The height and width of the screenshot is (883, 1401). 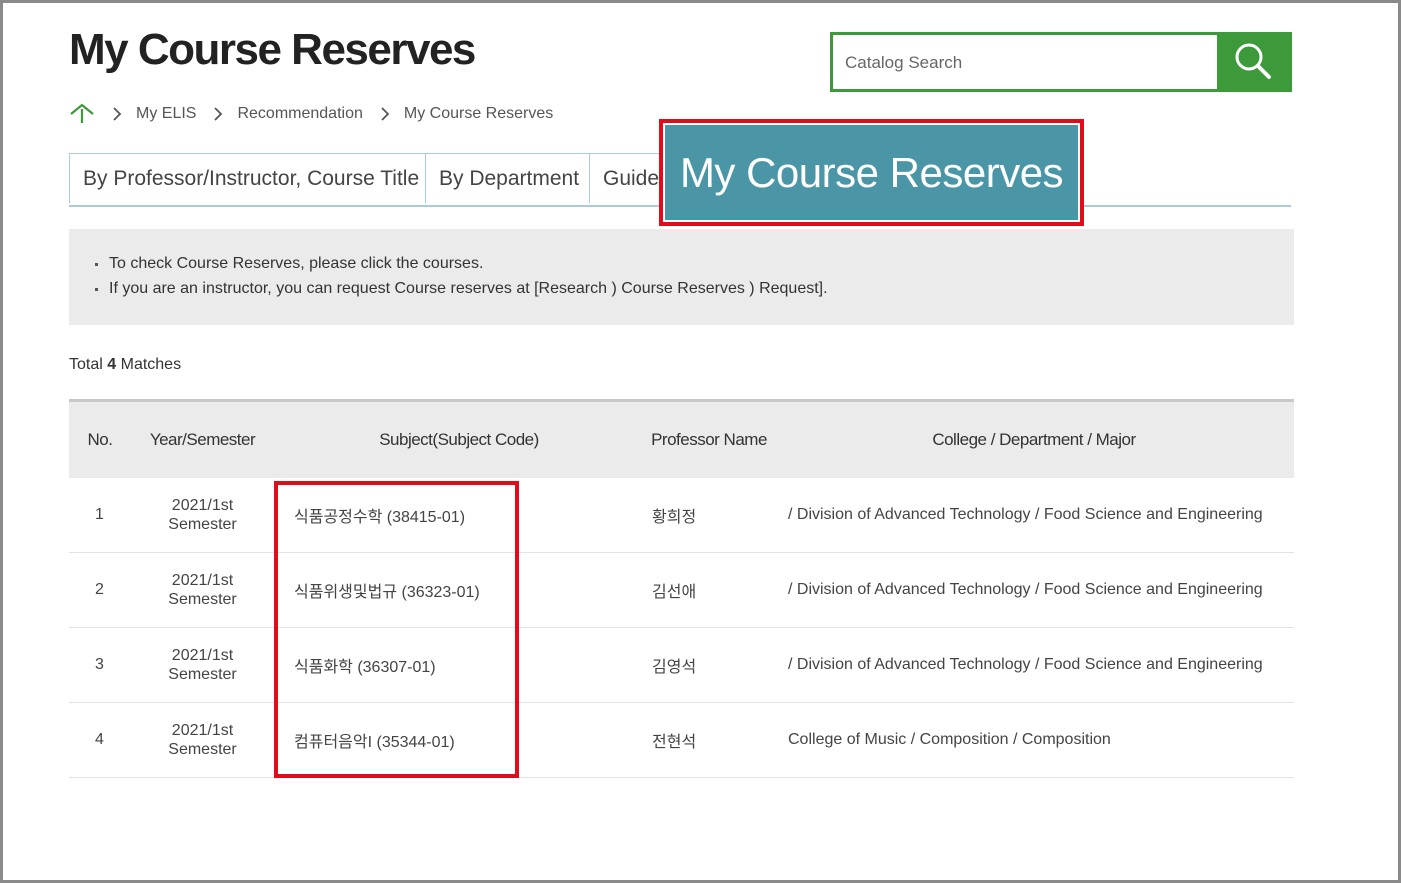 What do you see at coordinates (1034, 438) in the screenshot?
I see `col-department: College / Department / Major` at bounding box center [1034, 438].